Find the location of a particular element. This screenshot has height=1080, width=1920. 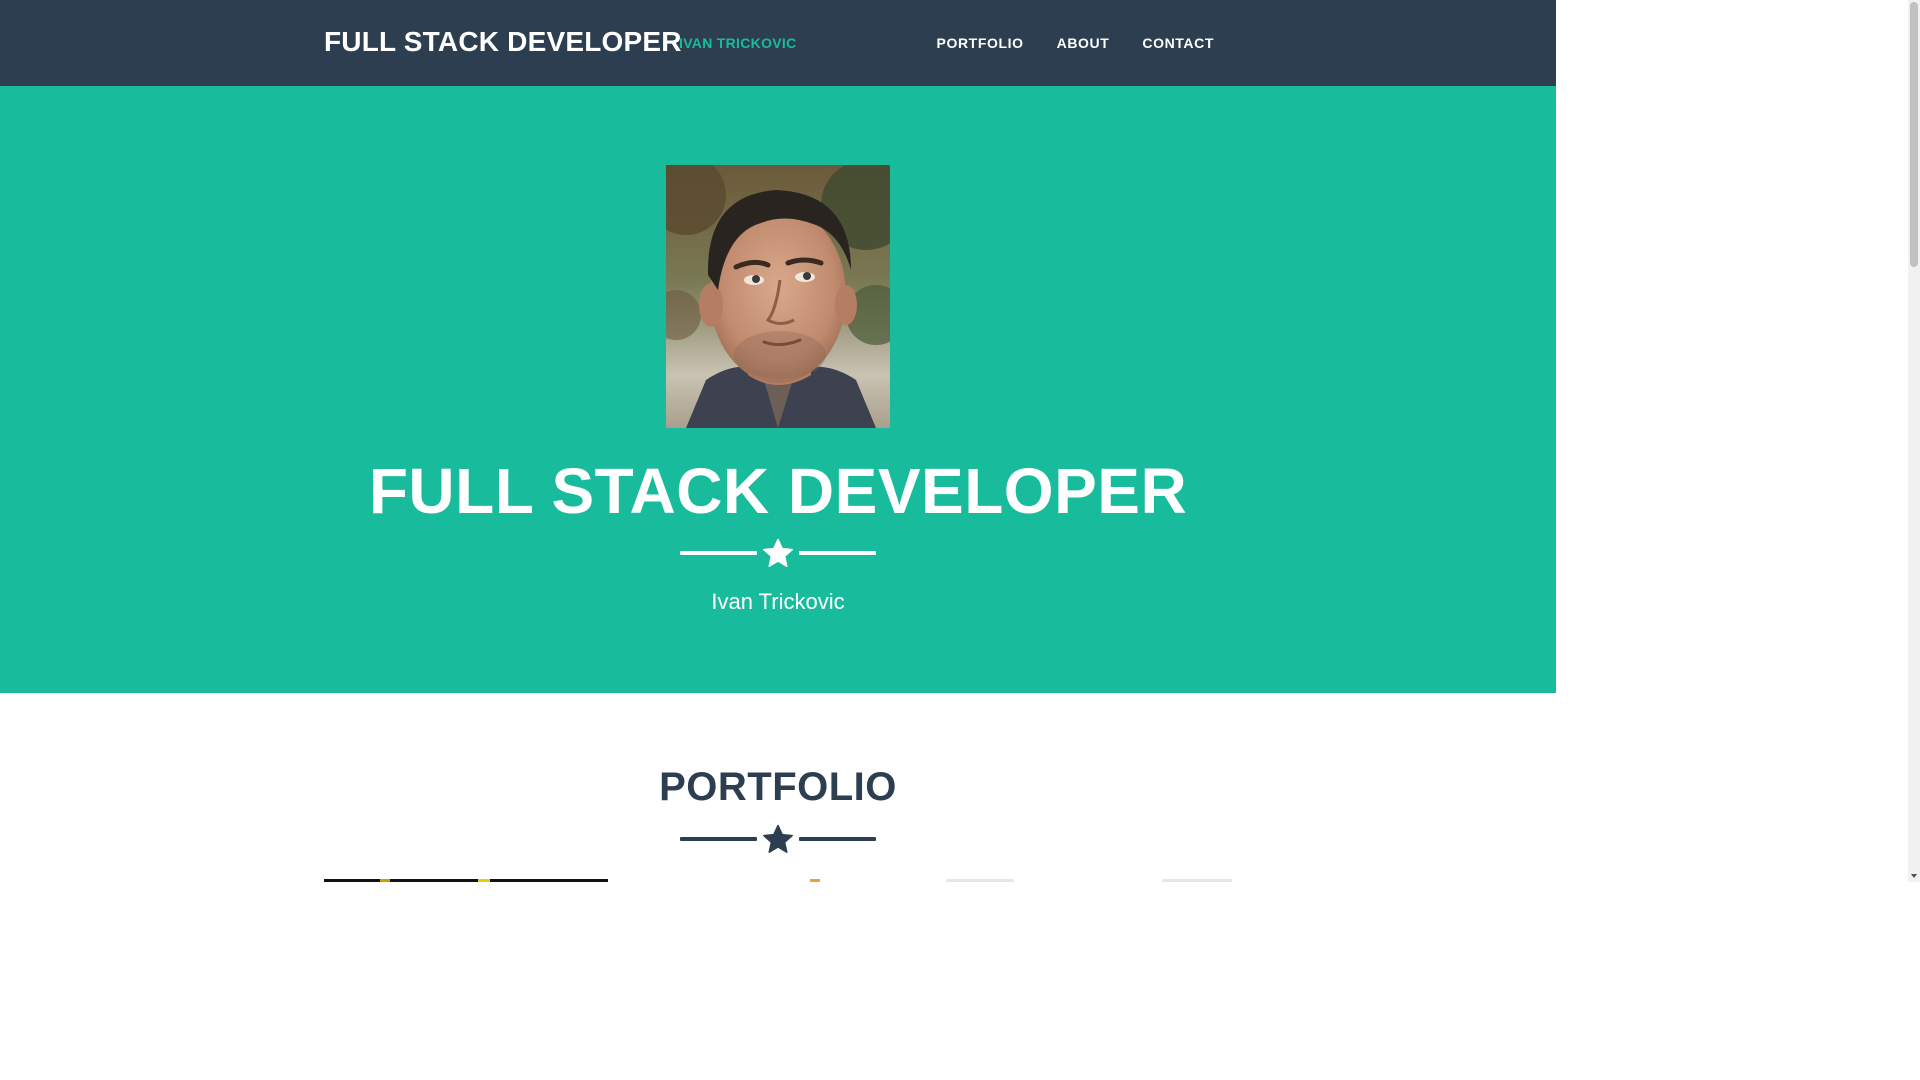

profile-photo is located at coordinates (778, 296).